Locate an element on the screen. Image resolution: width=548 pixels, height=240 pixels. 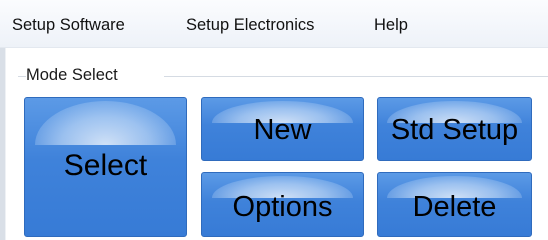
button-gloss is located at coordinates (105, 123).